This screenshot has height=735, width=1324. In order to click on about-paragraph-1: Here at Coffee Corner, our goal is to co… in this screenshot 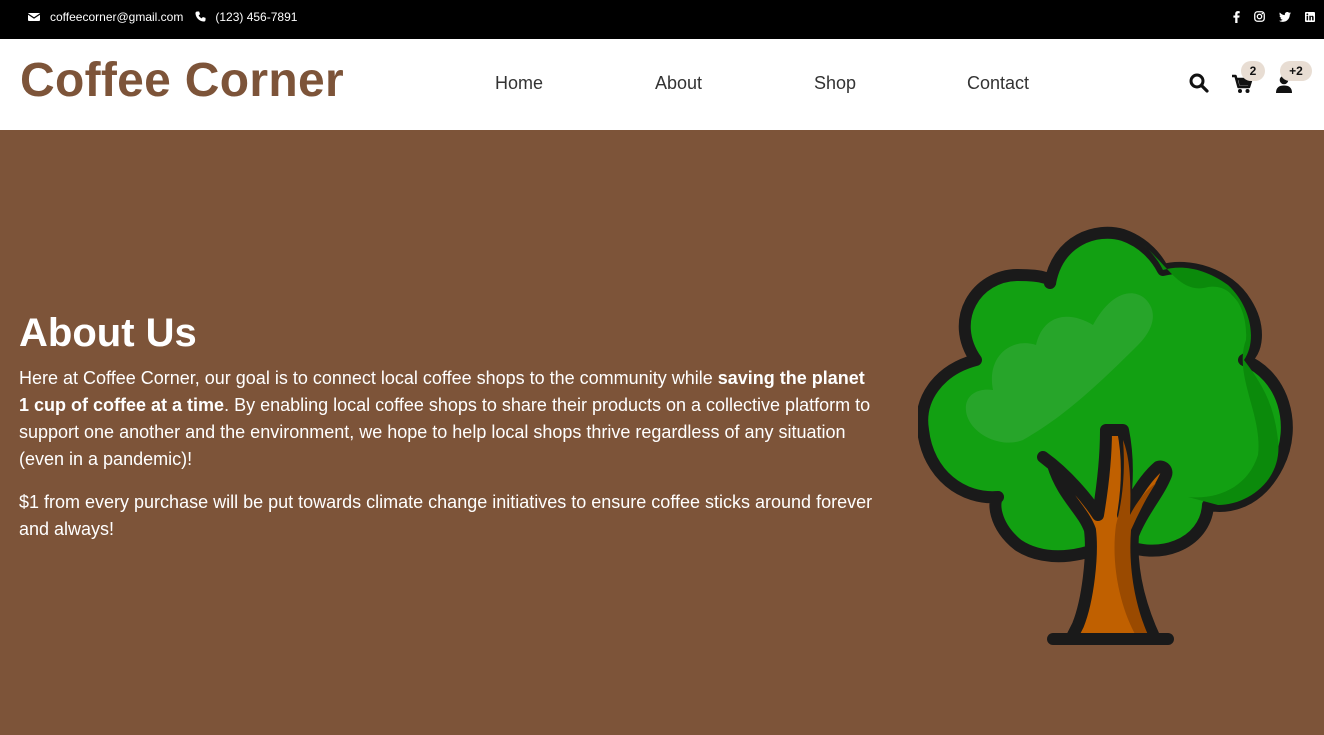, I will do `click(449, 419)`.